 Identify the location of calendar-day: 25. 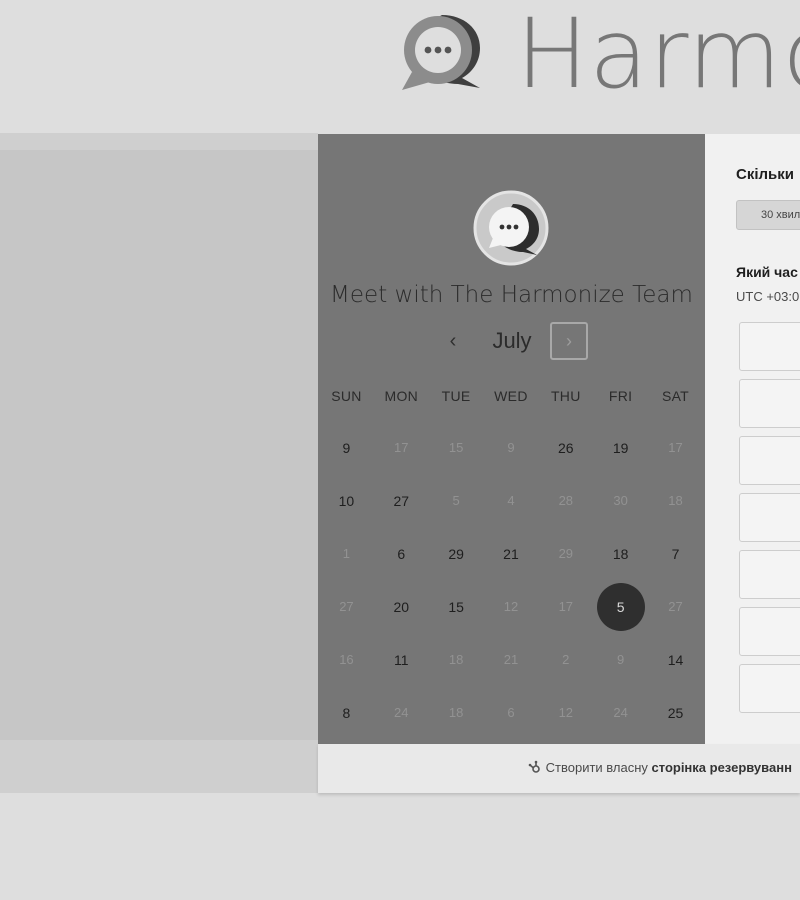
(675, 712).